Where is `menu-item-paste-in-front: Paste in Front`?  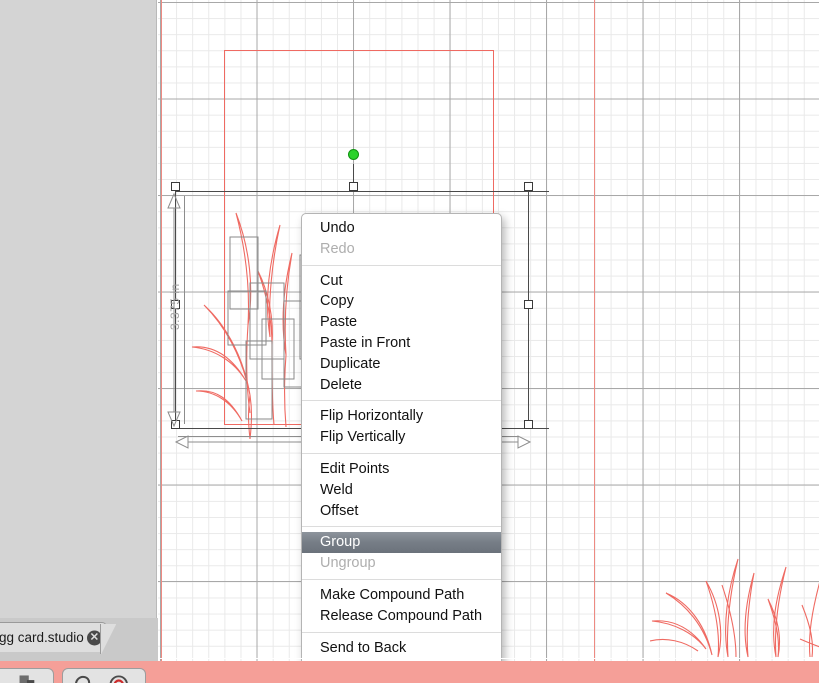 menu-item-paste-in-front: Paste in Front is located at coordinates (401, 343).